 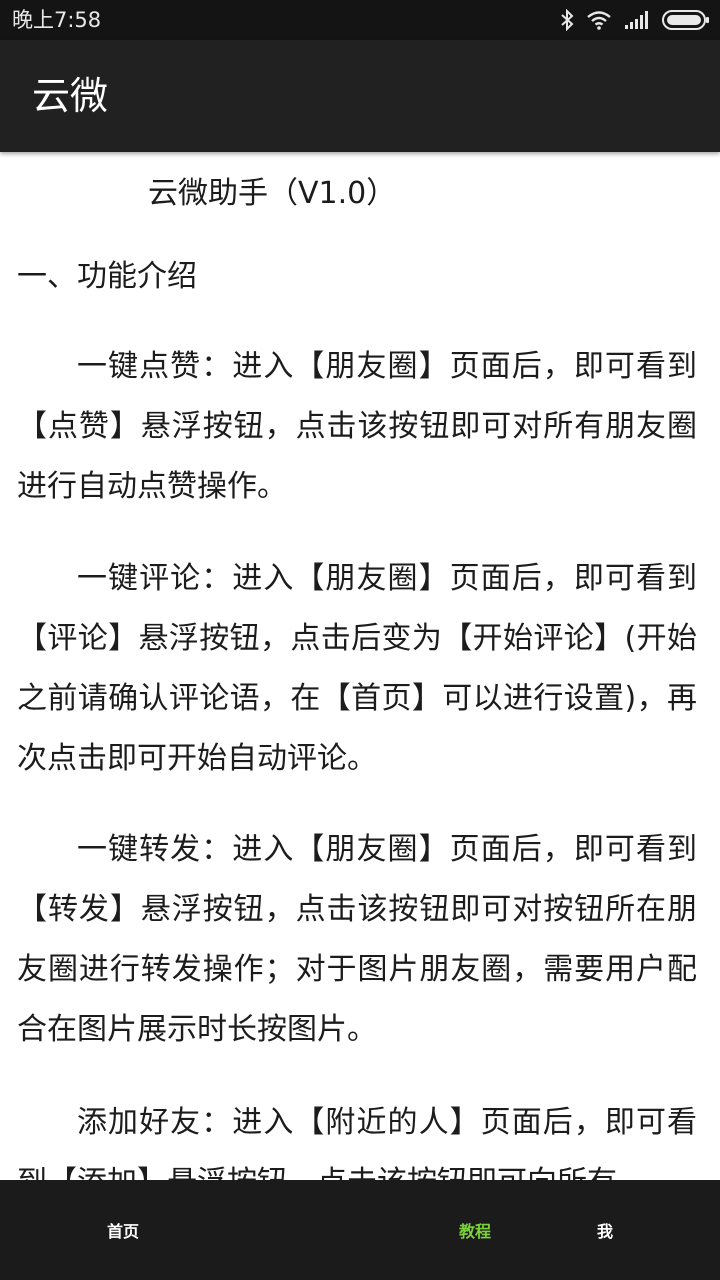 I want to click on app-title: 云微, so click(x=70, y=96).